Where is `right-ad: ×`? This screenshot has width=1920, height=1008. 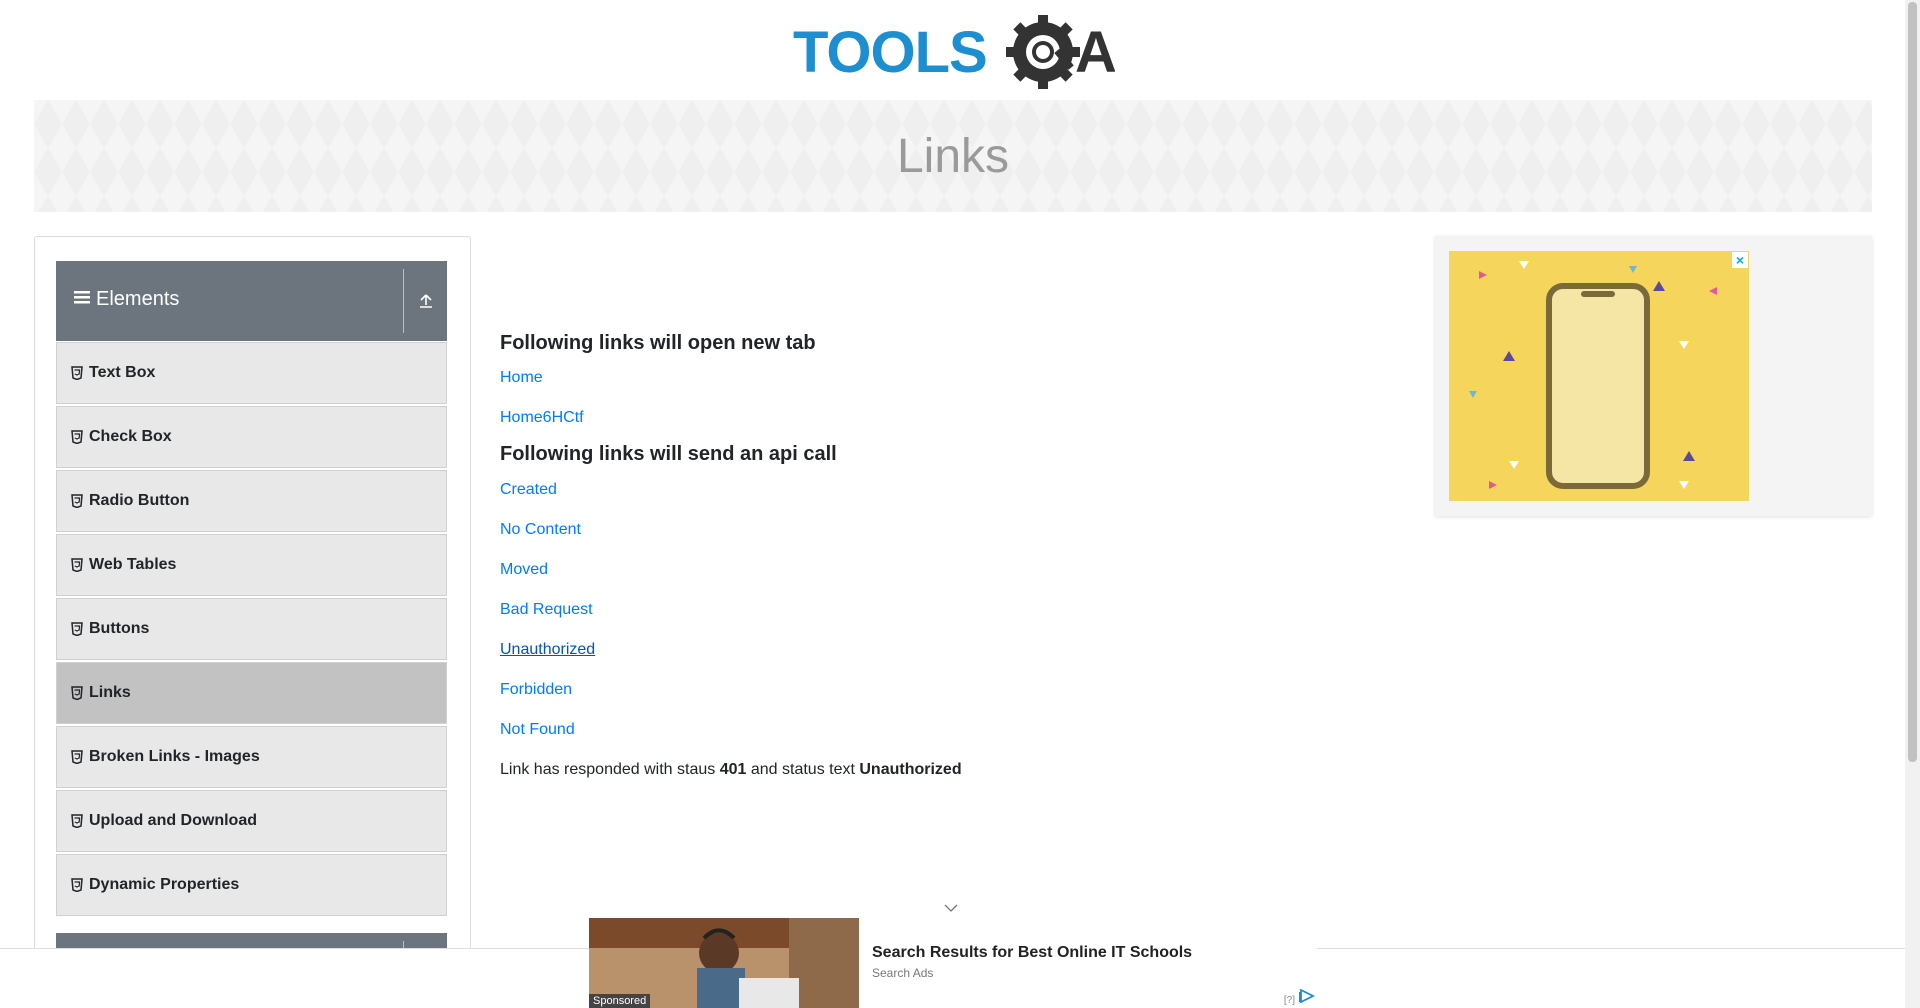 right-ad: × is located at coordinates (1653, 376).